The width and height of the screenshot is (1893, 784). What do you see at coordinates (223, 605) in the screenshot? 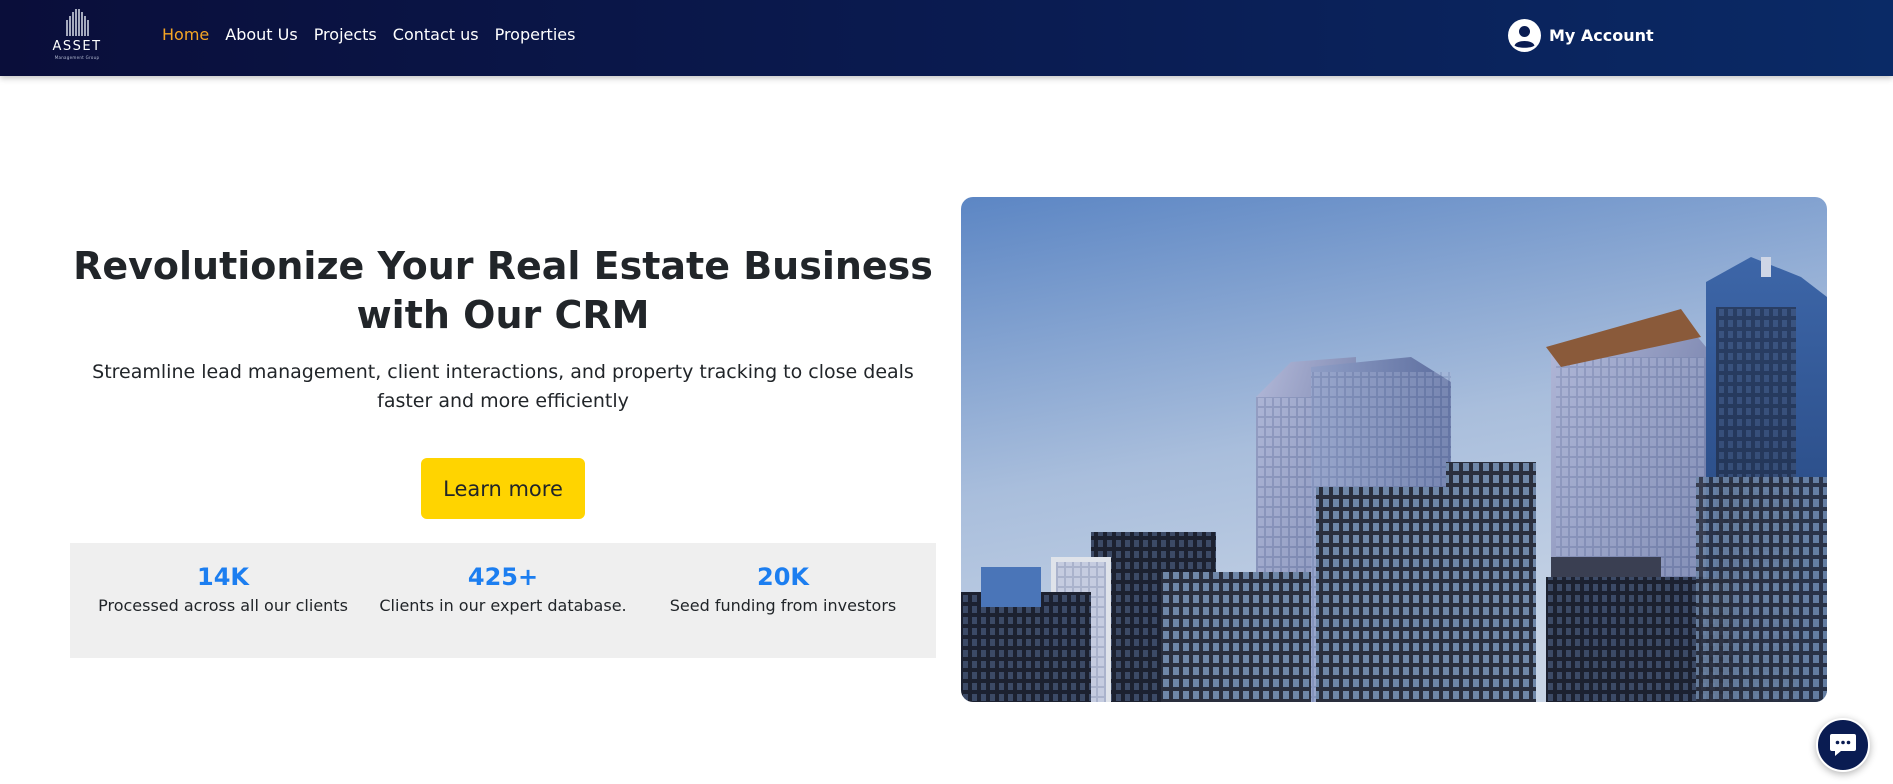
I see `stat-label: Processed across all our clients` at bounding box center [223, 605].